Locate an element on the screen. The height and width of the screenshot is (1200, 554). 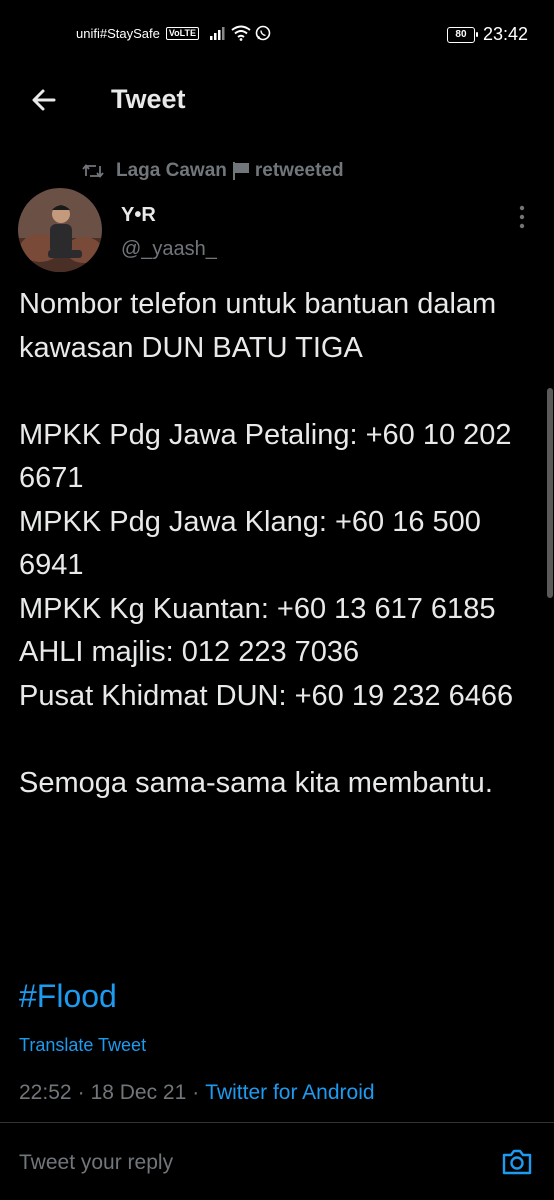
back-button is located at coordinates (44, 100).